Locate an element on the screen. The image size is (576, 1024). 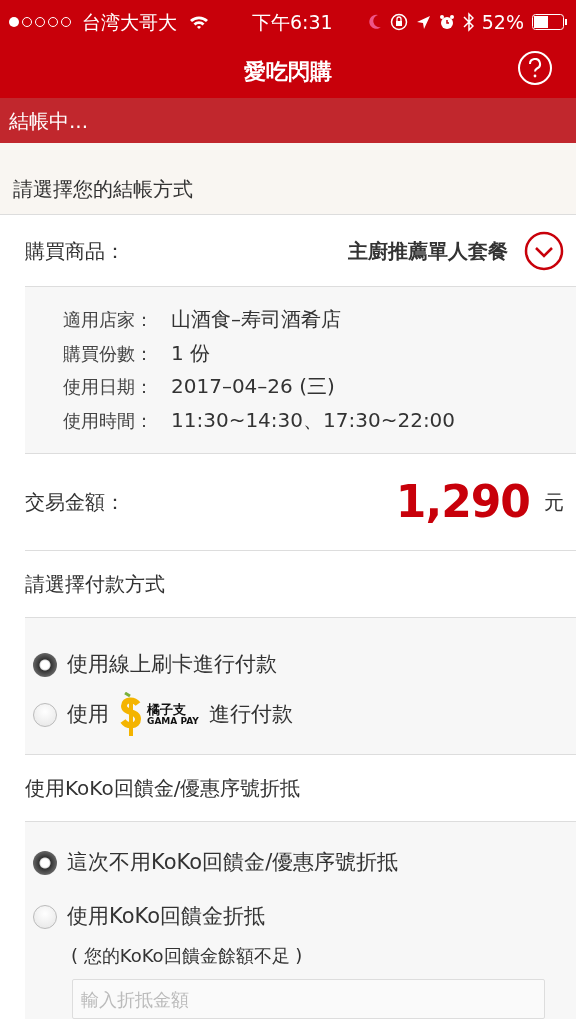
total-price: 1,290 is located at coordinates (462, 502).